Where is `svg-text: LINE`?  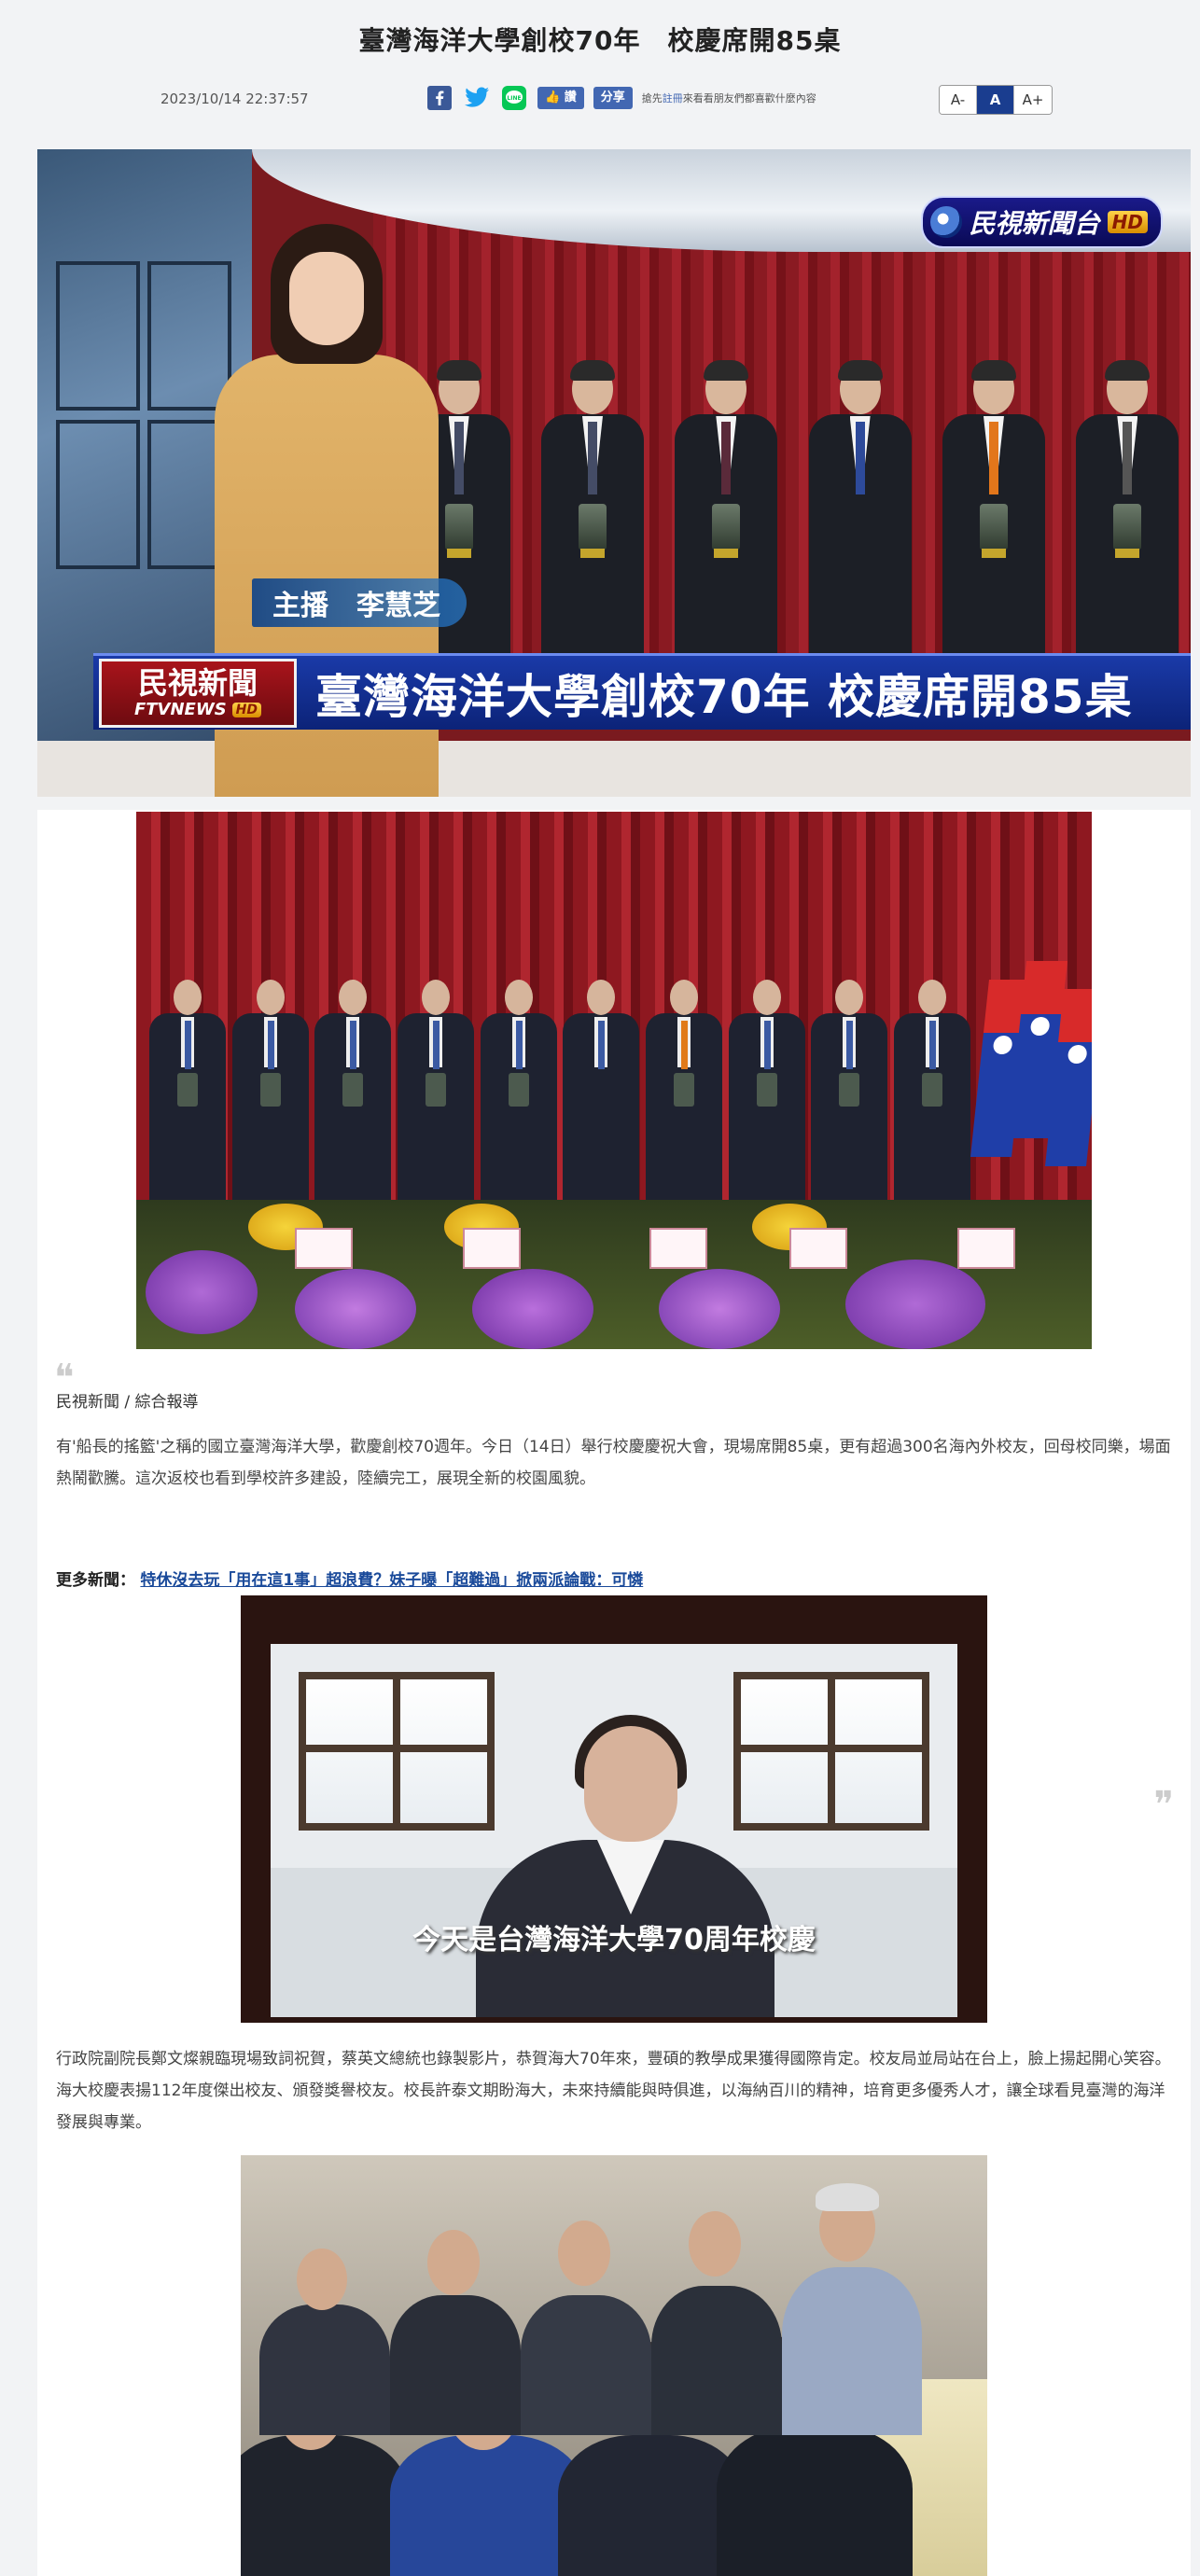
svg-text: LINE is located at coordinates (514, 98).